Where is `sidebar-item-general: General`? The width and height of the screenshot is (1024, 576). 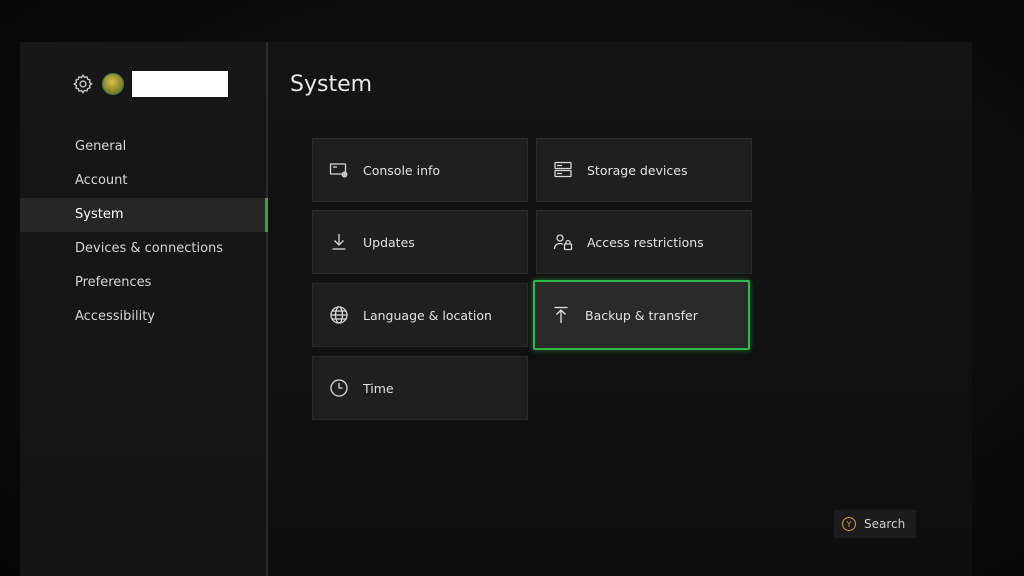 sidebar-item-general: General is located at coordinates (143, 147).